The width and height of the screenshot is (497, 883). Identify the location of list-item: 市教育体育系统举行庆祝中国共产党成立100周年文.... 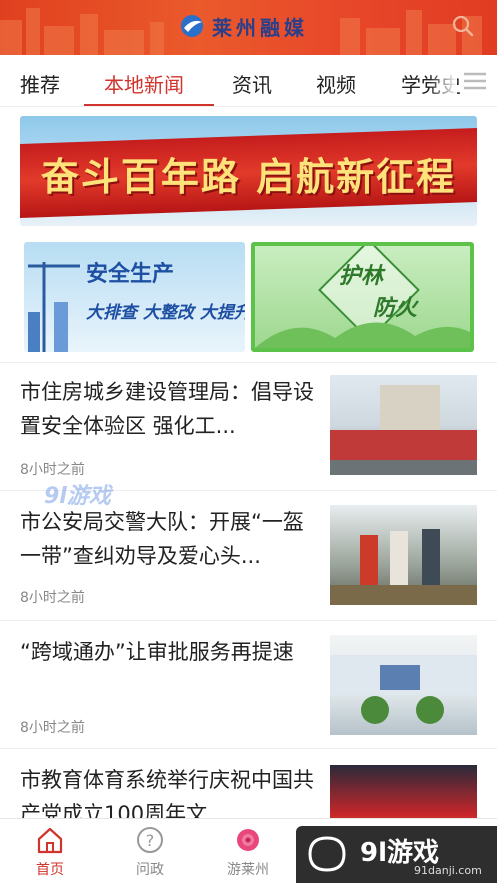
(248, 806).